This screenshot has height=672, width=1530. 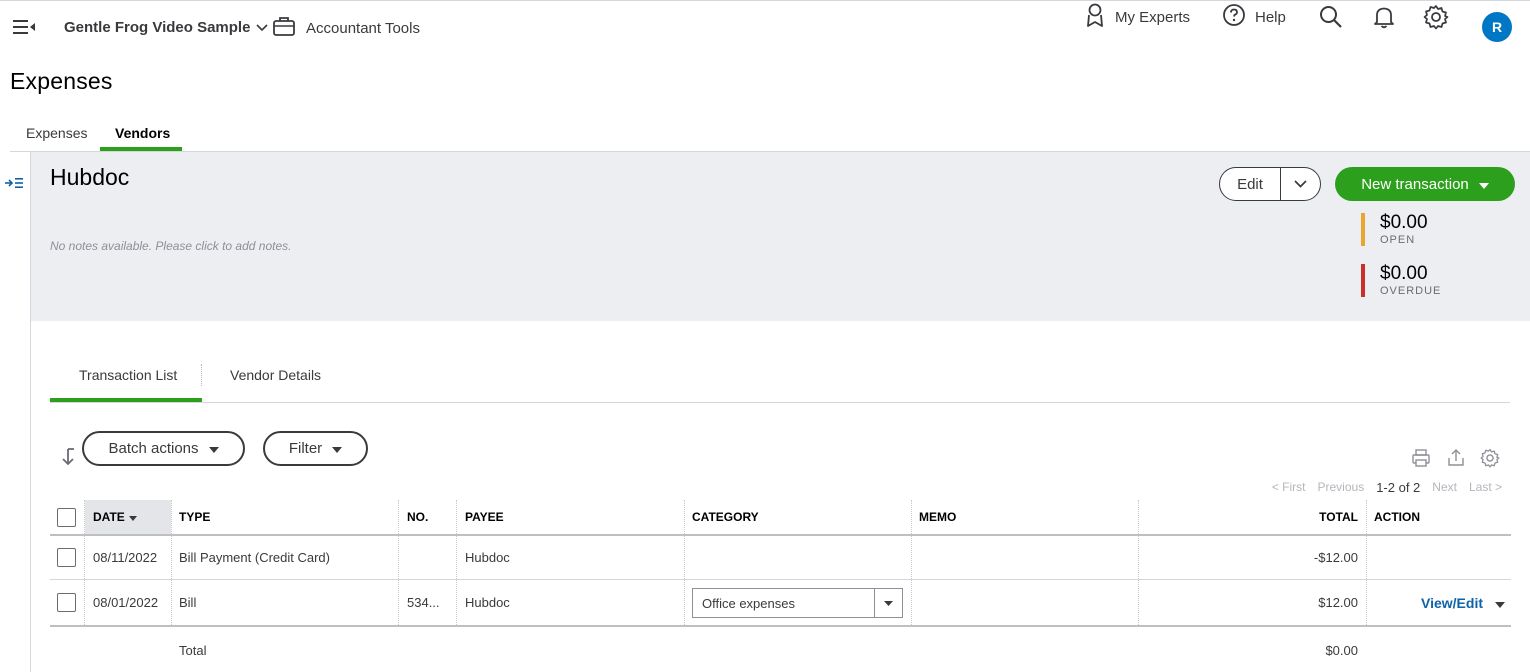 What do you see at coordinates (285, 517) in the screenshot?
I see `type-header: TYPE` at bounding box center [285, 517].